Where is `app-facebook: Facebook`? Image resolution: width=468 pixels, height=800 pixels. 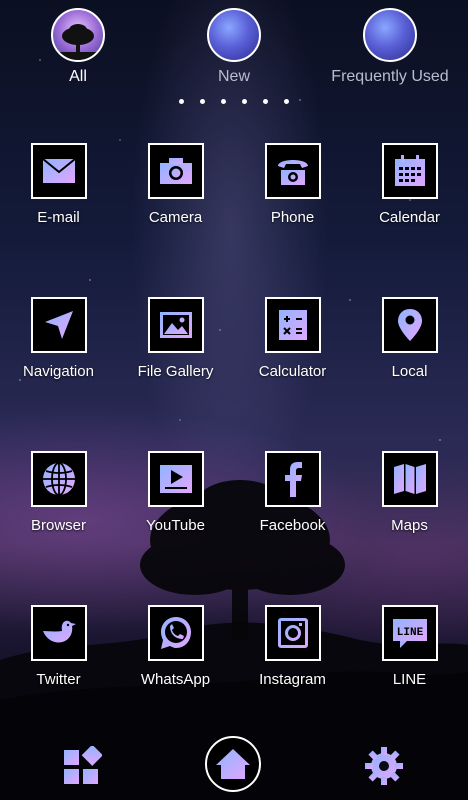
app-facebook: Facebook is located at coordinates (292, 492).